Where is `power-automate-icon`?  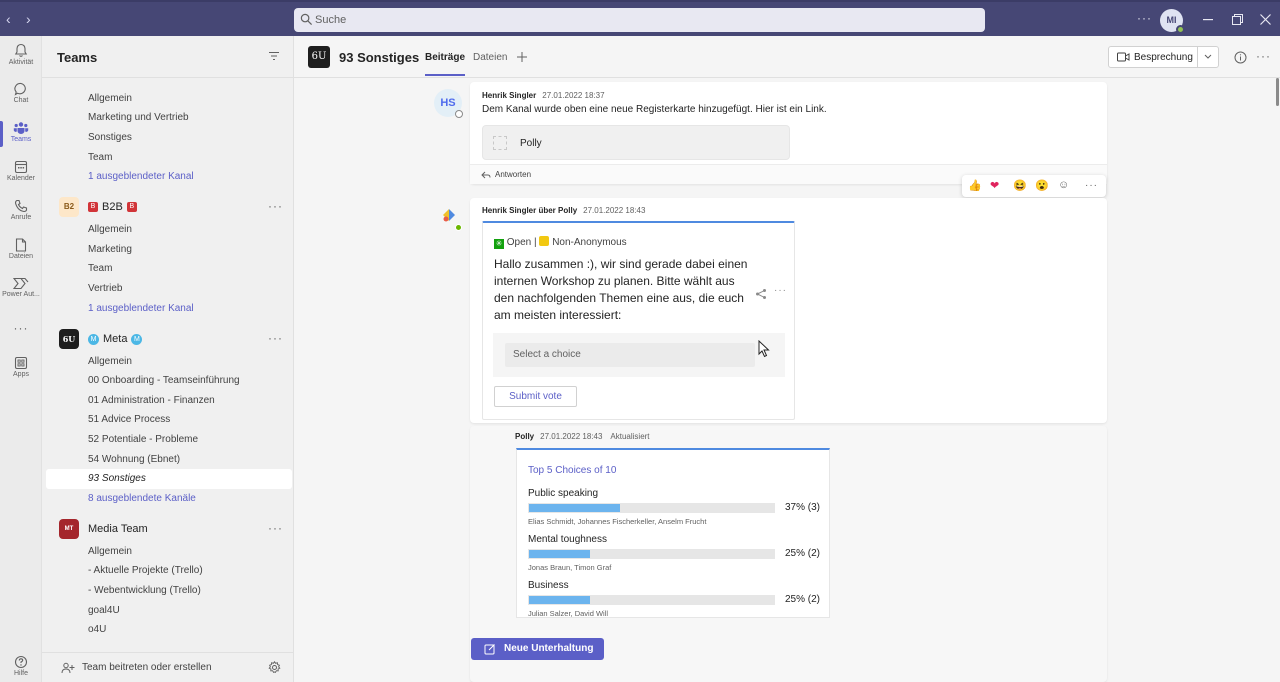 power-automate-icon is located at coordinates (21, 283).